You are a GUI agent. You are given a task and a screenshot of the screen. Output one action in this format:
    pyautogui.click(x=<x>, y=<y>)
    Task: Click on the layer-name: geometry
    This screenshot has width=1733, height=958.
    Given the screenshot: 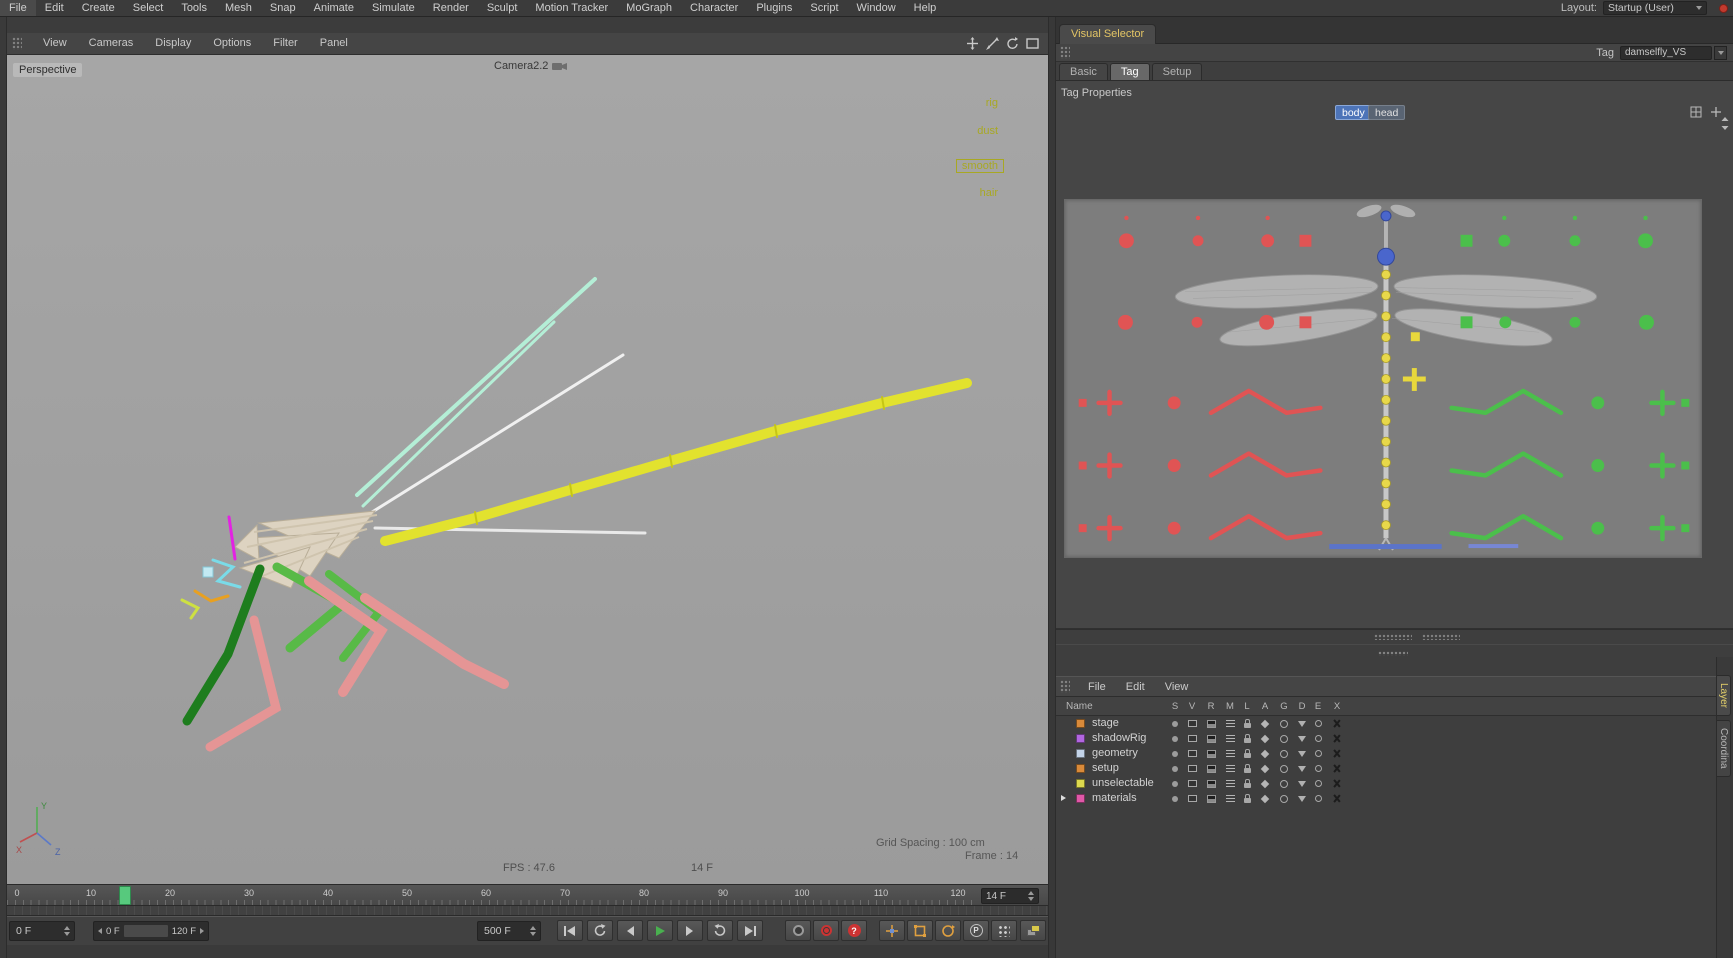 What is the action you would take?
    pyautogui.click(x=1115, y=753)
    